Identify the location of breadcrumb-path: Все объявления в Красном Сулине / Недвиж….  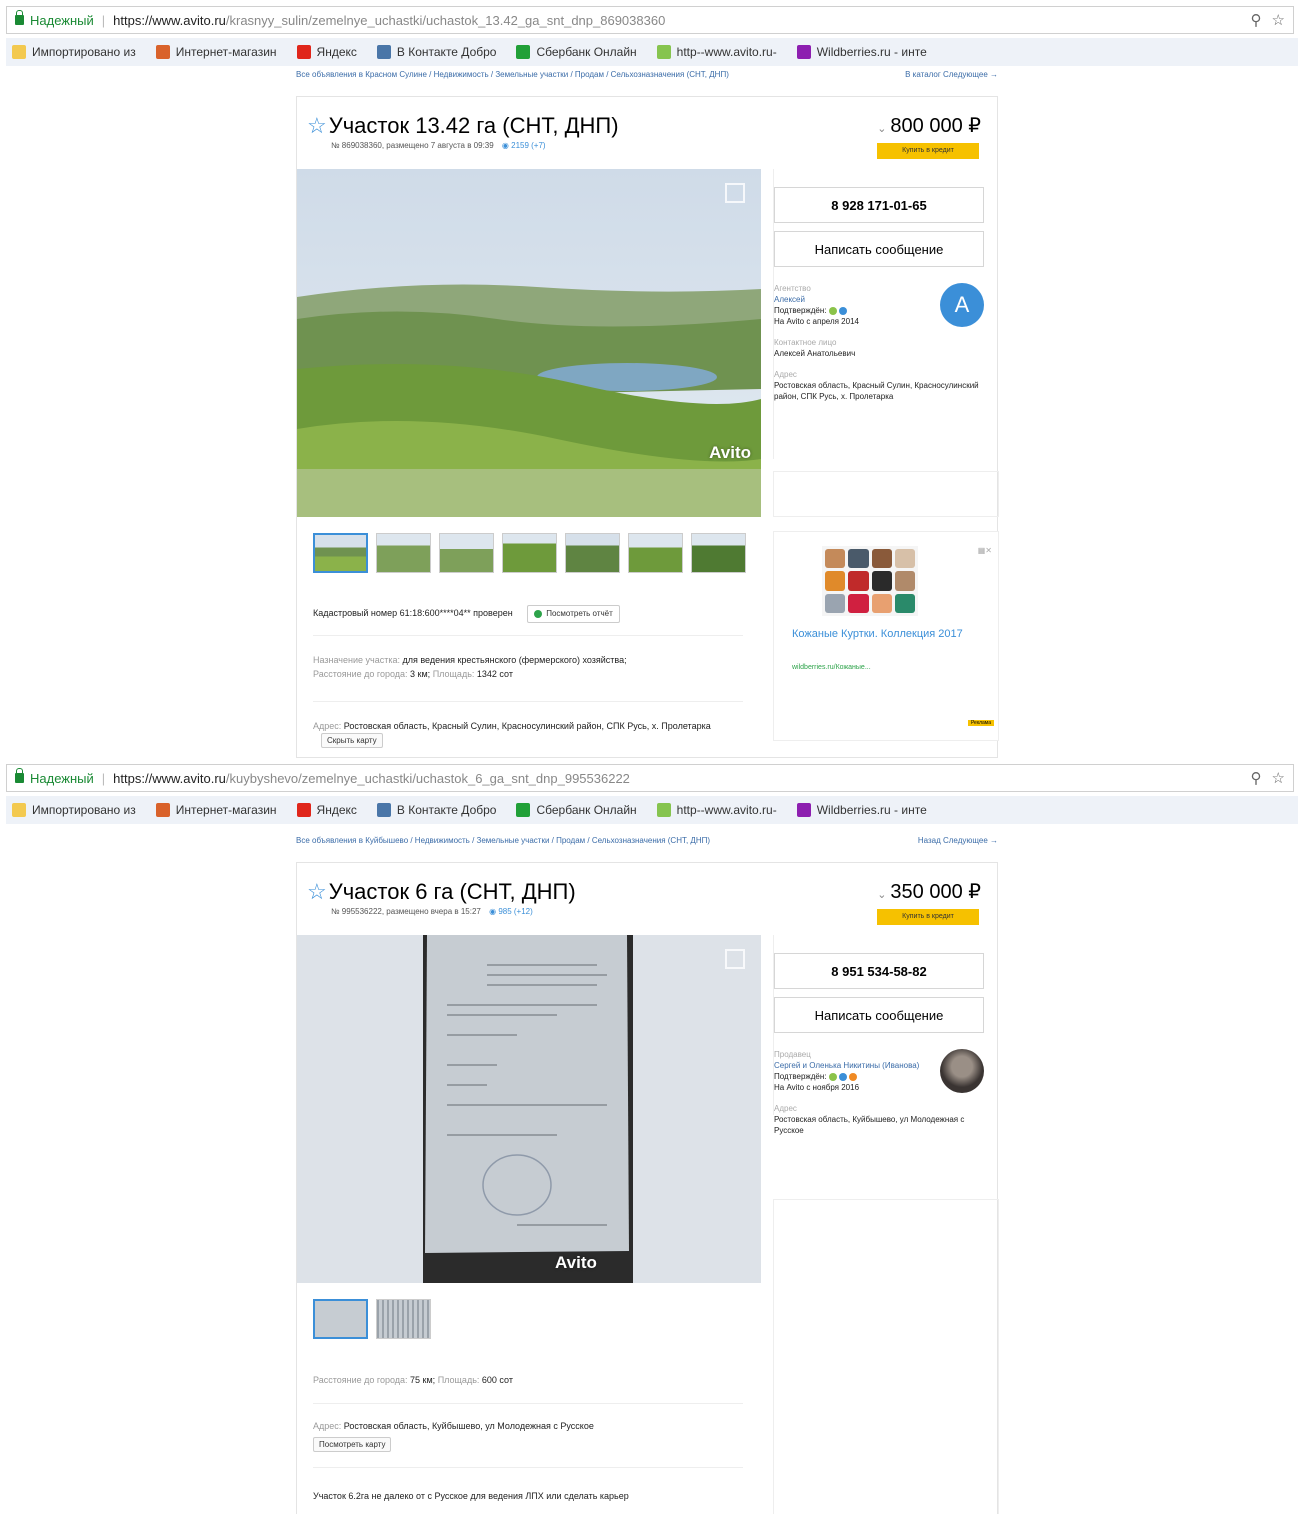
(512, 74).